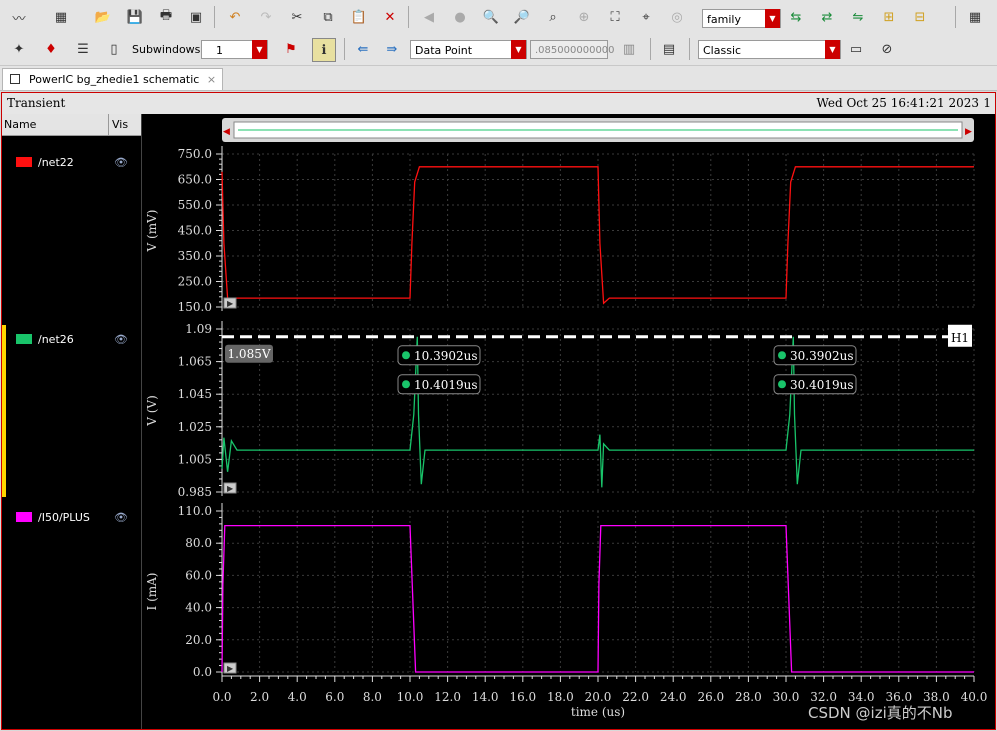 The width and height of the screenshot is (997, 731). What do you see at coordinates (710, 697) in the screenshot?
I see `x-tick-label: 26.0` at bounding box center [710, 697].